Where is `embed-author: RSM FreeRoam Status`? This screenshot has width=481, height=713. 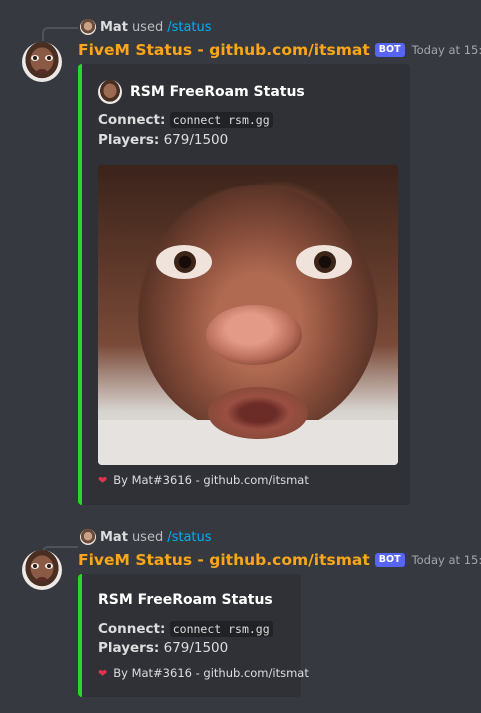
embed-author: RSM FreeRoam Status is located at coordinates (201, 92).